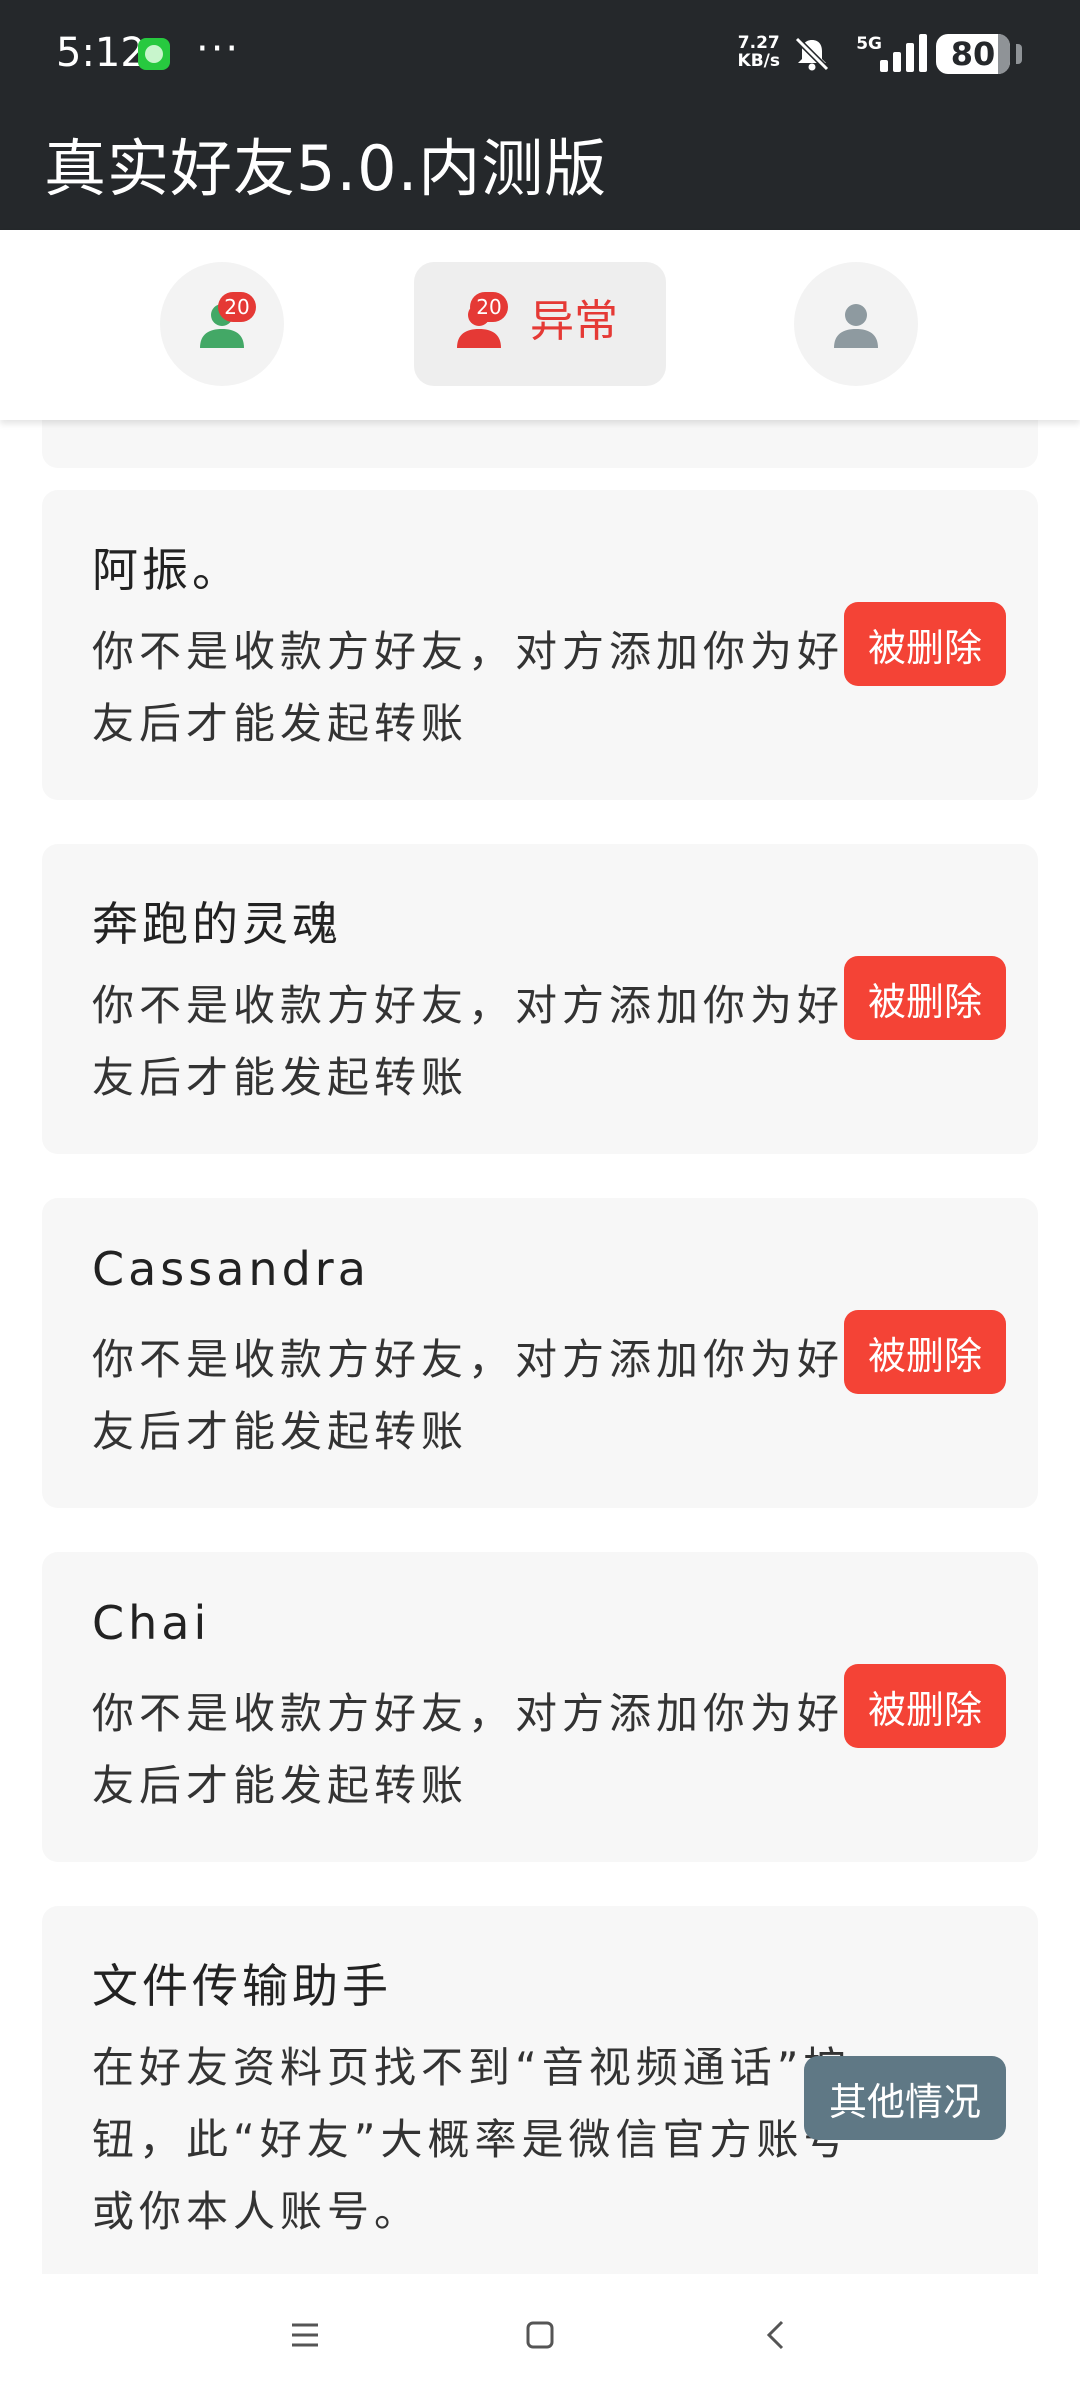  What do you see at coordinates (540, 444) in the screenshot?
I see `list-item-partial` at bounding box center [540, 444].